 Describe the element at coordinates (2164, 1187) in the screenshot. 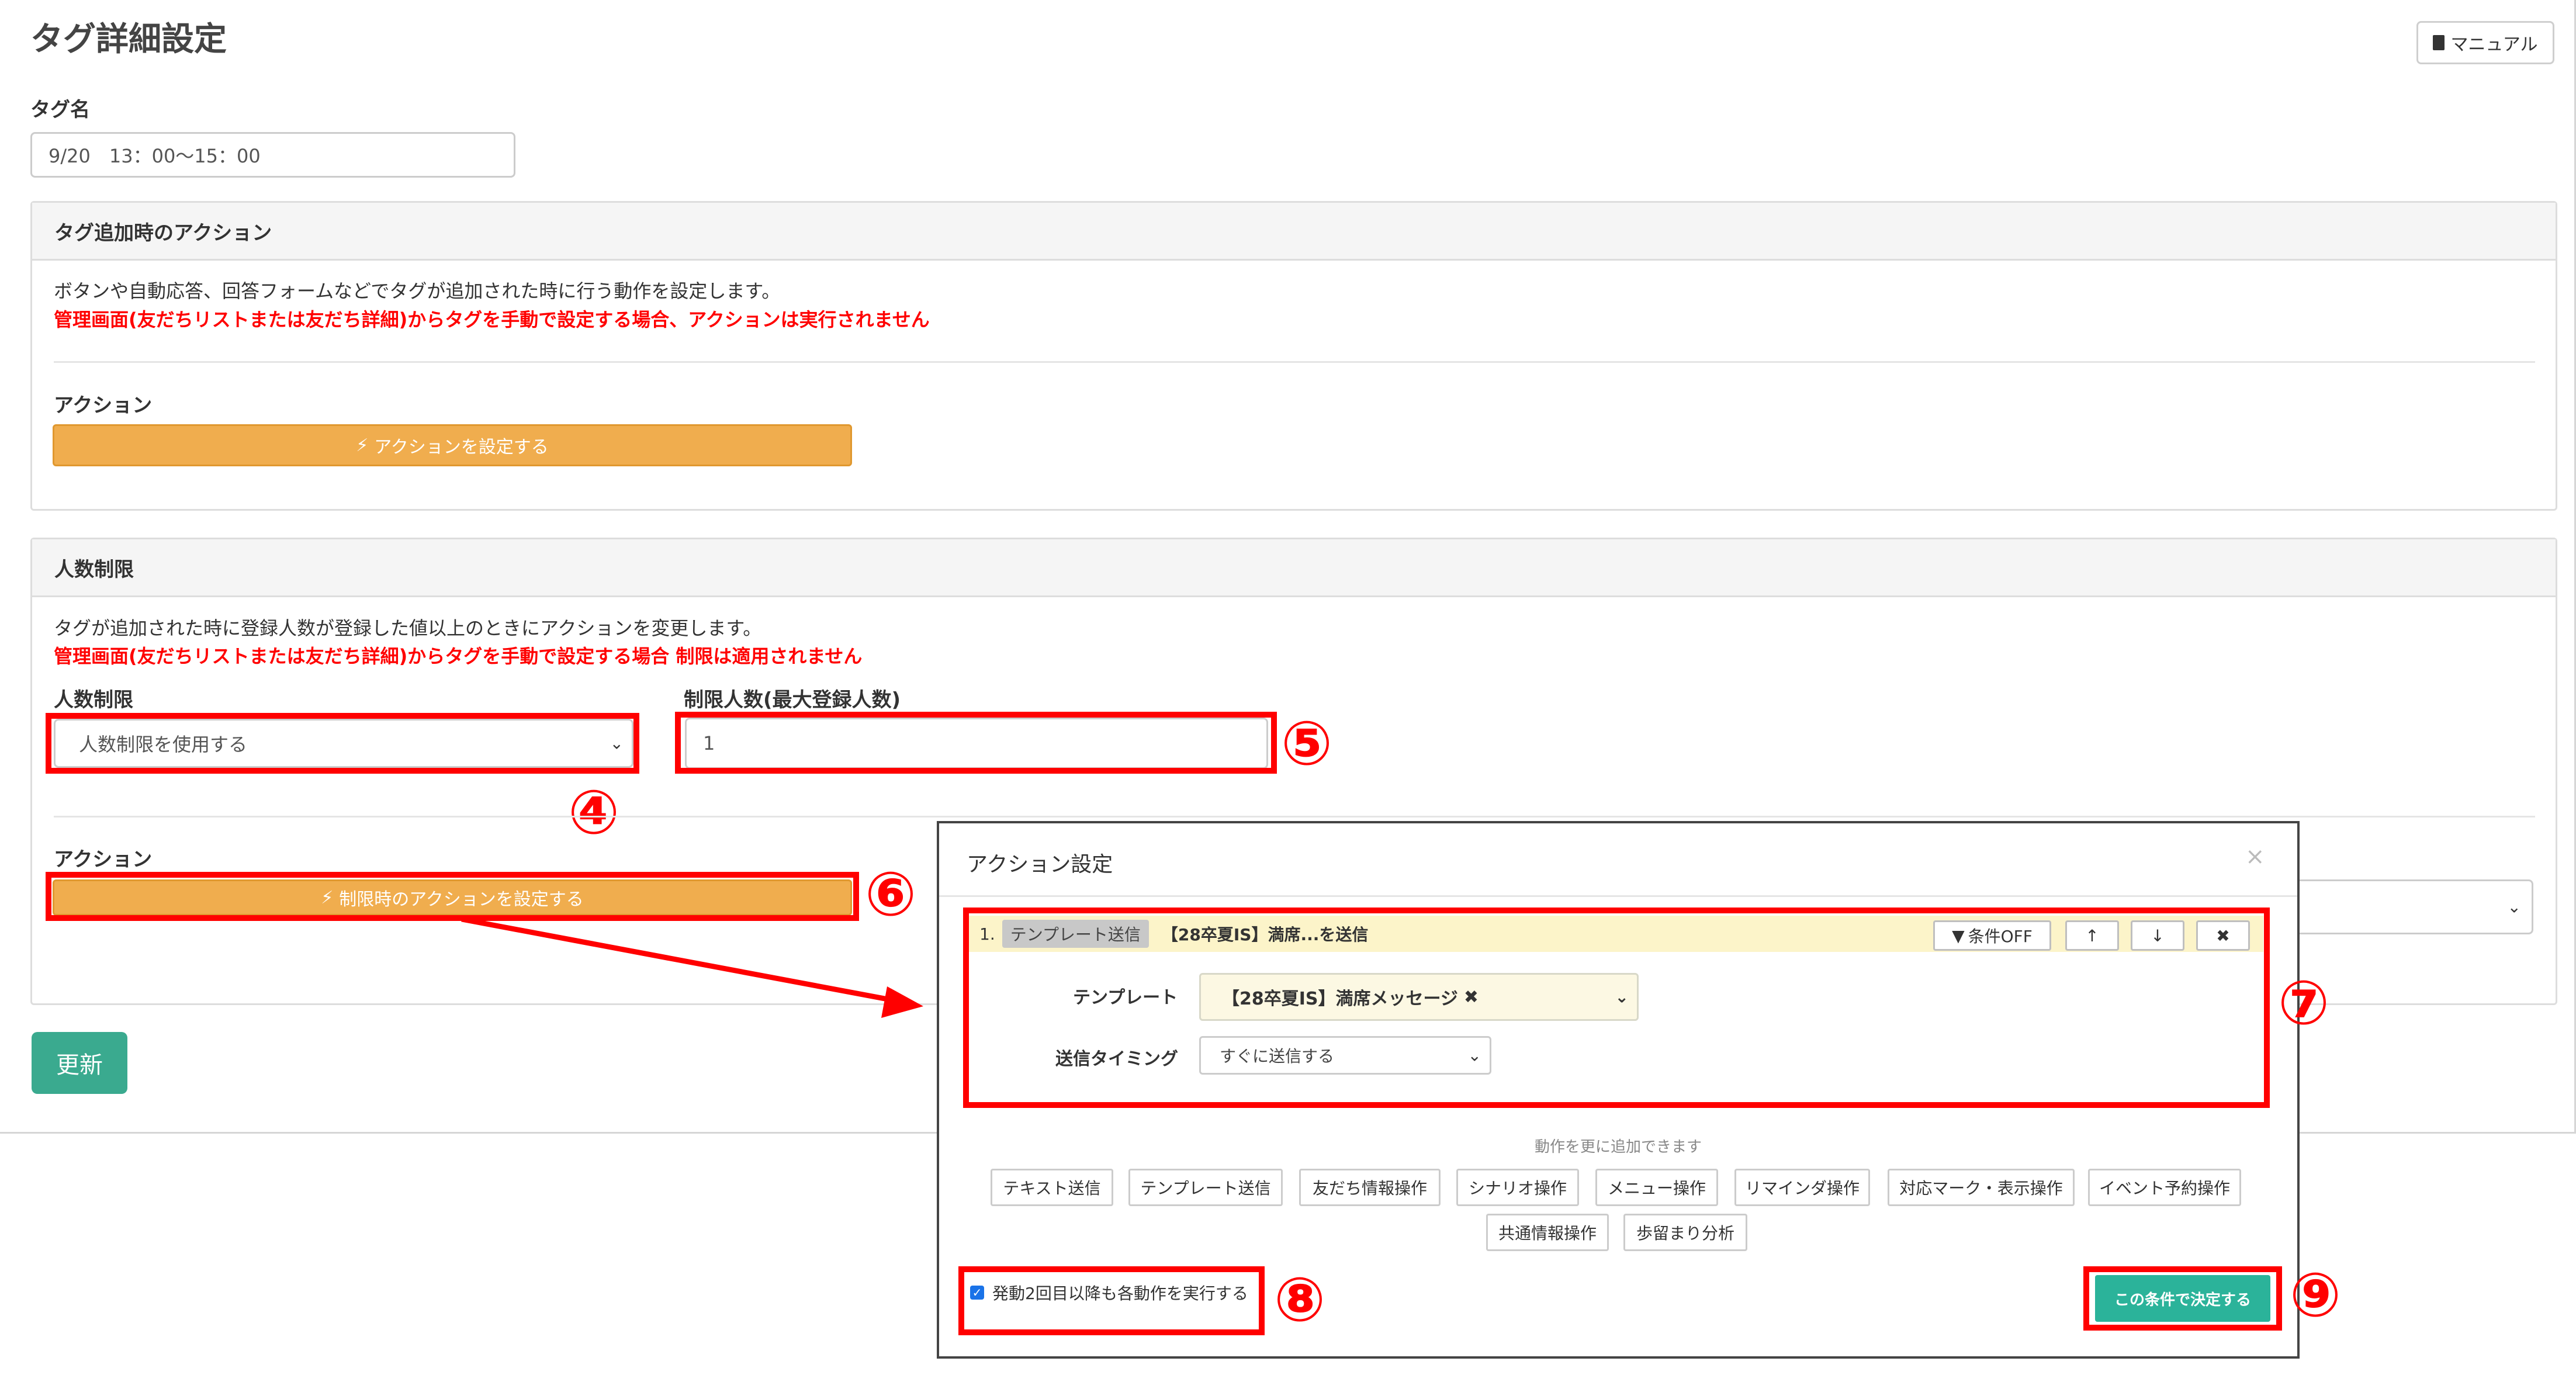

I see `chip-event-reservation: イベント予約操作` at that location.